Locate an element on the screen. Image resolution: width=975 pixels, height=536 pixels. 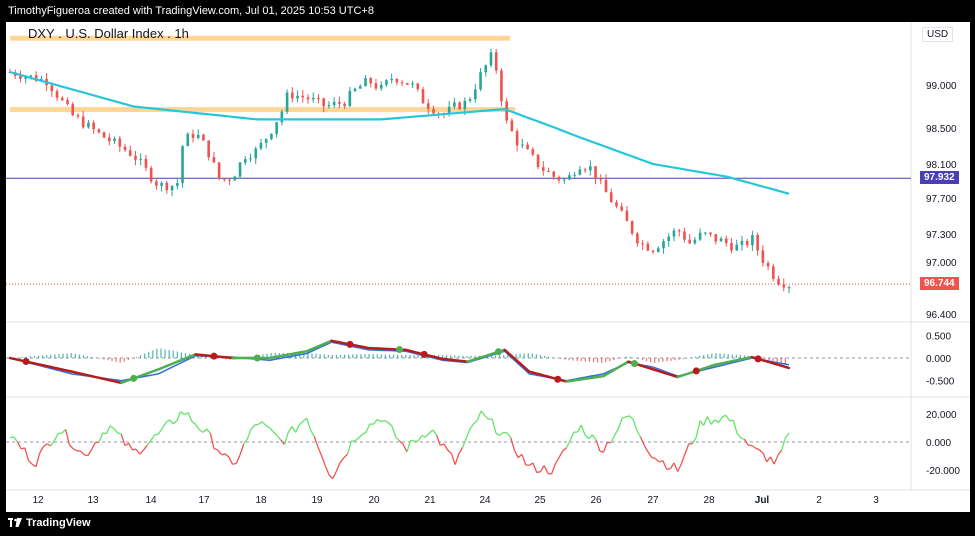
price-axis-tick-label: 96.400 is located at coordinates (941, 315).